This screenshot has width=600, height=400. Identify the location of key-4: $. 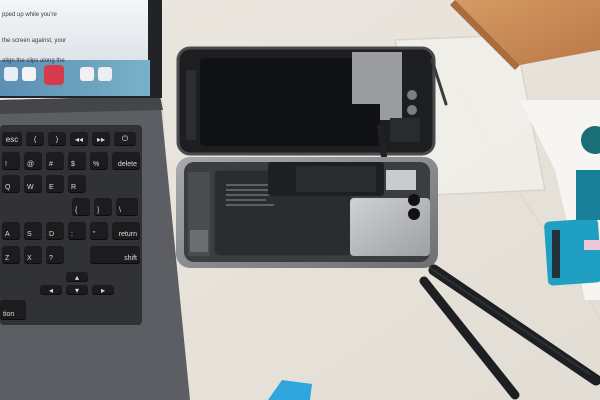
(77, 161).